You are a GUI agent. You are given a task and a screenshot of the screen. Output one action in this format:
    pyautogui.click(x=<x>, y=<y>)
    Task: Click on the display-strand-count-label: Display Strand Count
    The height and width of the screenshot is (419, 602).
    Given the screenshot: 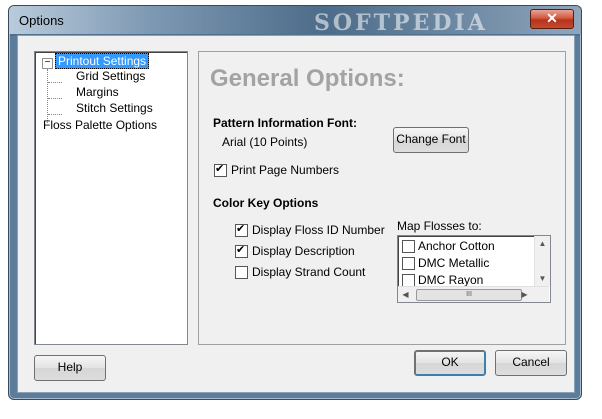 What is the action you would take?
    pyautogui.click(x=309, y=272)
    